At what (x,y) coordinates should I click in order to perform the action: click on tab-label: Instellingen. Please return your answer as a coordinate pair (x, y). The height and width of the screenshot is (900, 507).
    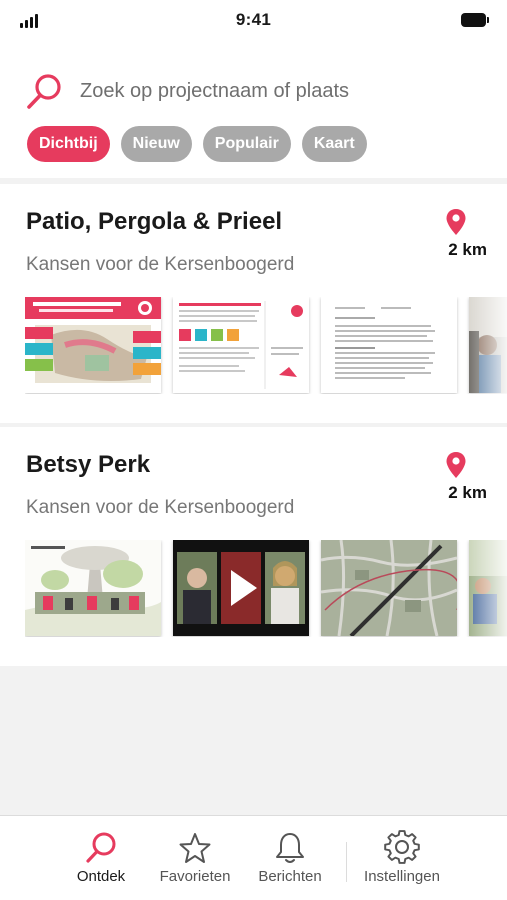
    Looking at the image, I should click on (402, 876).